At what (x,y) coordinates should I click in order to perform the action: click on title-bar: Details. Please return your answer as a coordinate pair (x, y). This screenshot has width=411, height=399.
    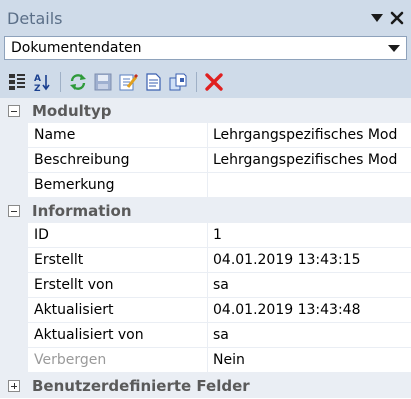
    Looking at the image, I should click on (205, 18).